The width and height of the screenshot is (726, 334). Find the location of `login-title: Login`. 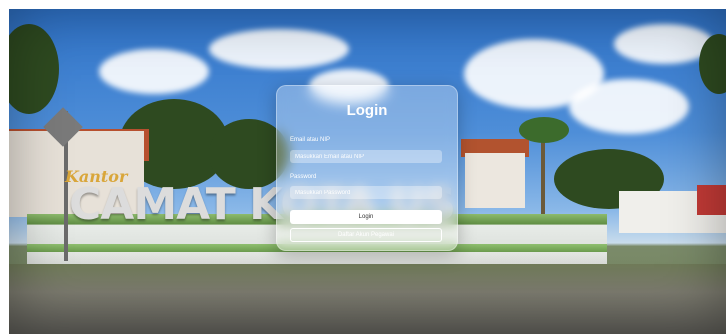

login-title: Login is located at coordinates (367, 110).